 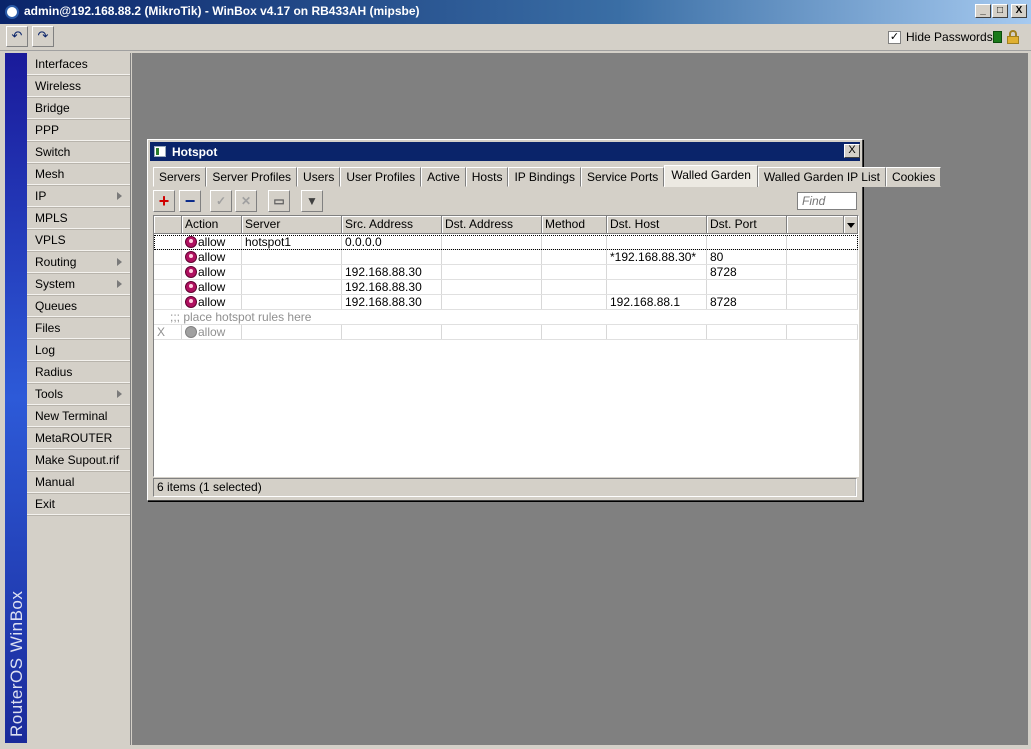 What do you see at coordinates (312, 201) in the screenshot?
I see `filter-button: ▼` at bounding box center [312, 201].